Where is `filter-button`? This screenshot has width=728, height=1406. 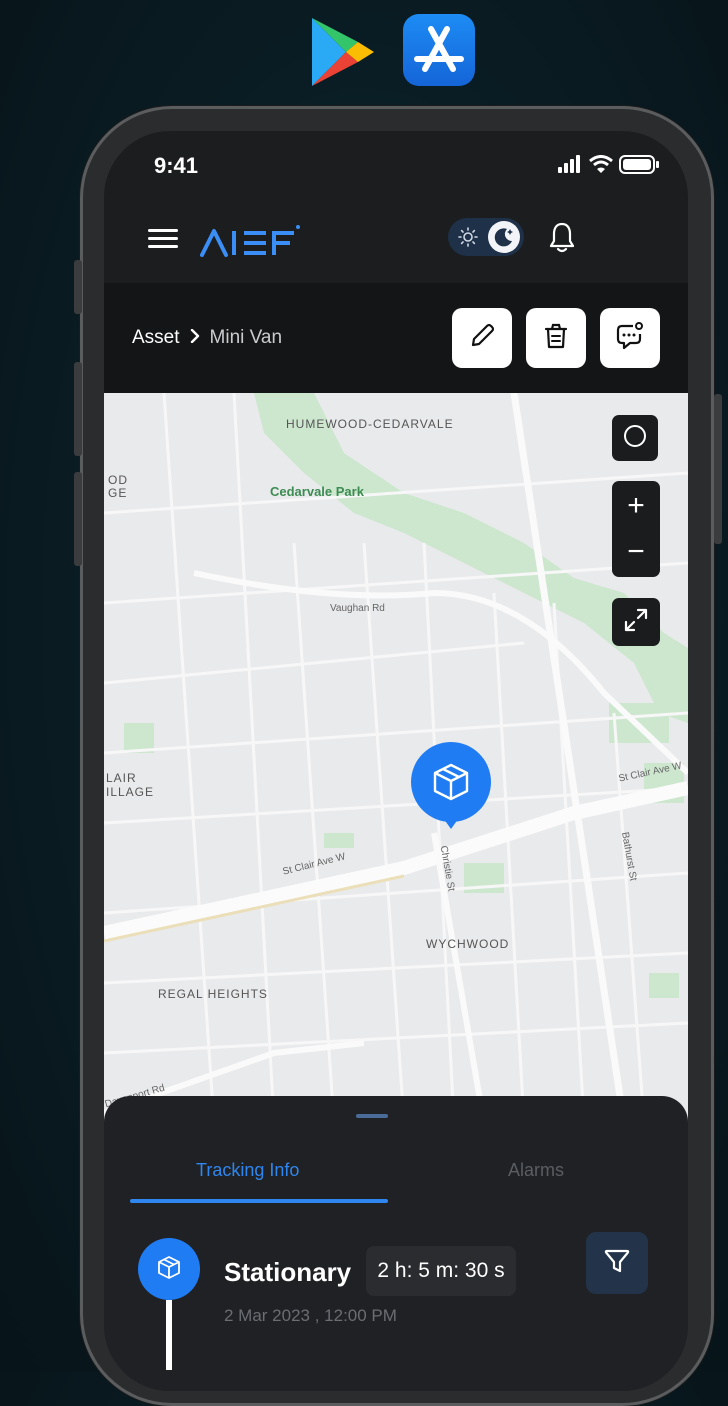
filter-button is located at coordinates (617, 1263).